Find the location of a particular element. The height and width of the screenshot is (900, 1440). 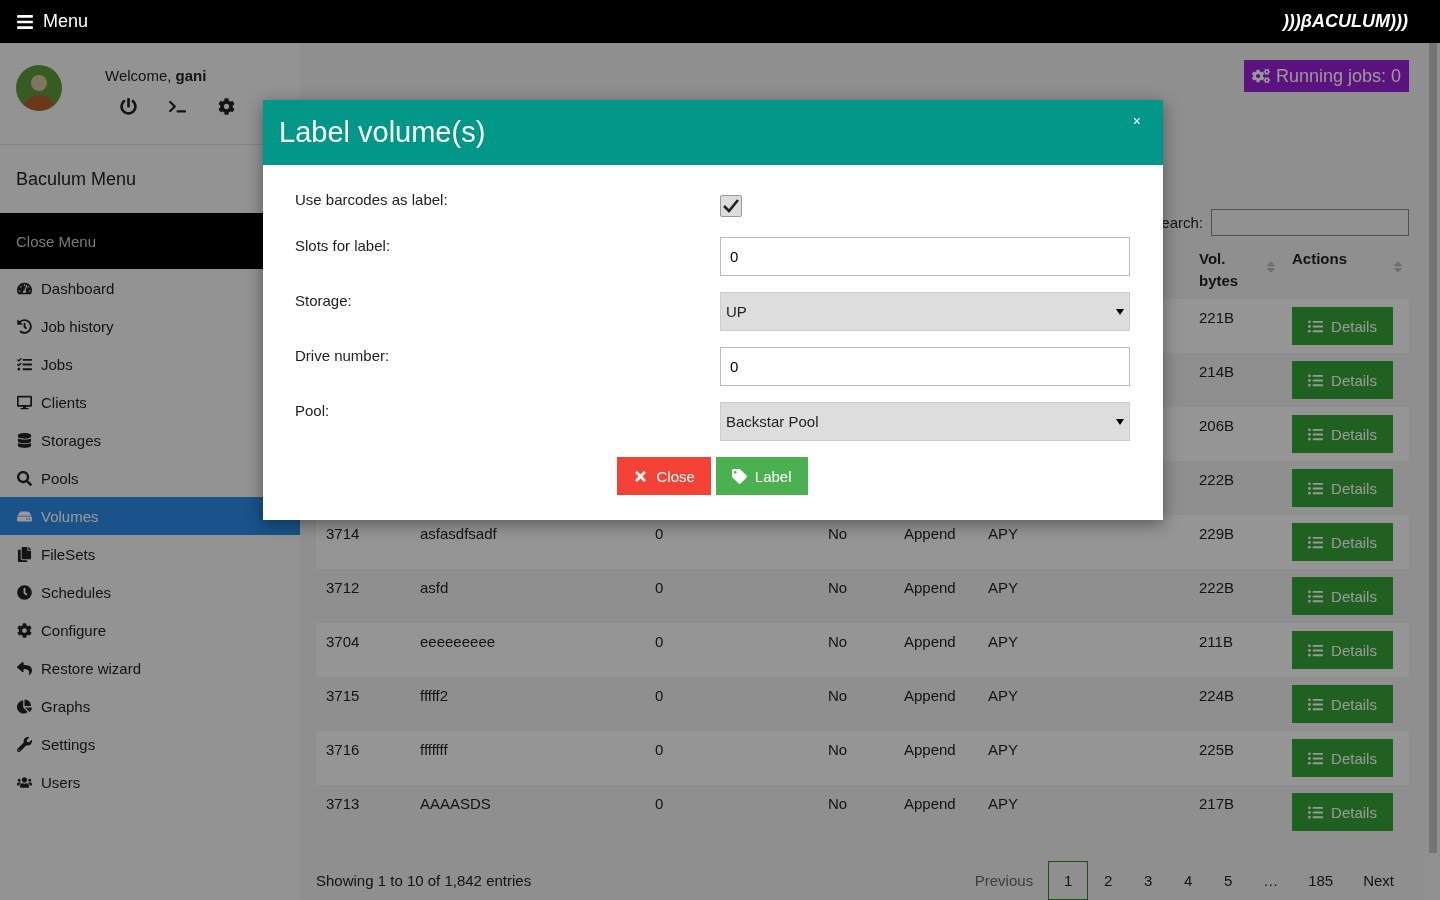

sidebar-item: Users is located at coordinates (150, 782).